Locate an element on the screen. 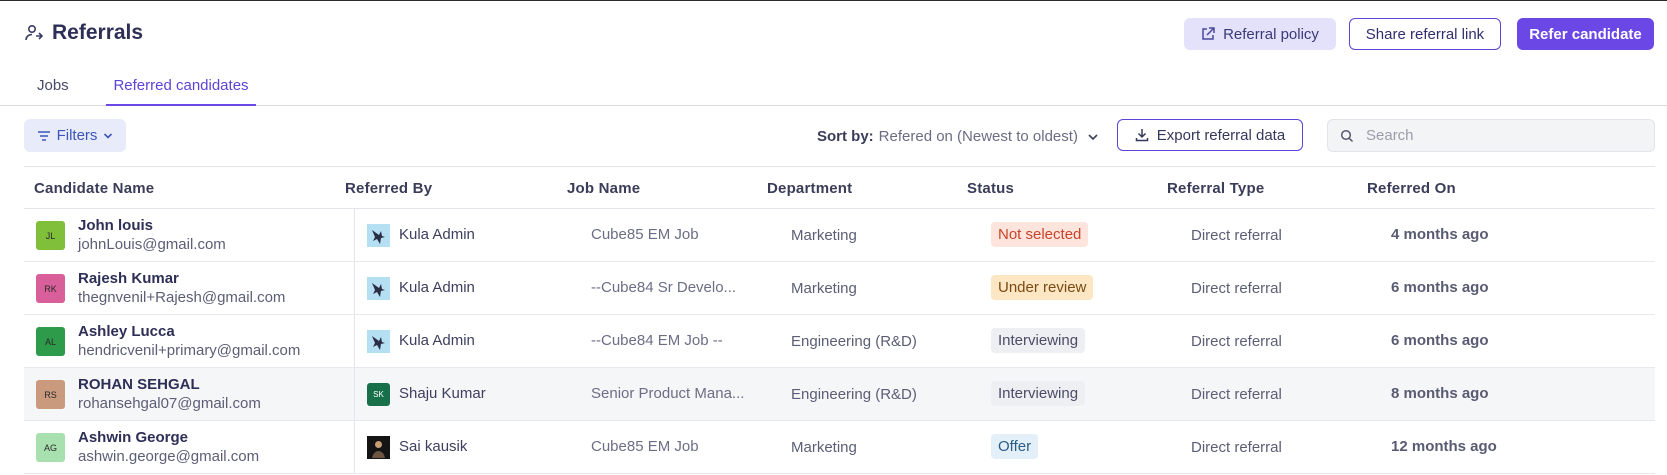 The height and width of the screenshot is (475, 1667). share-referral-link-button: Share referral link is located at coordinates (1425, 34).